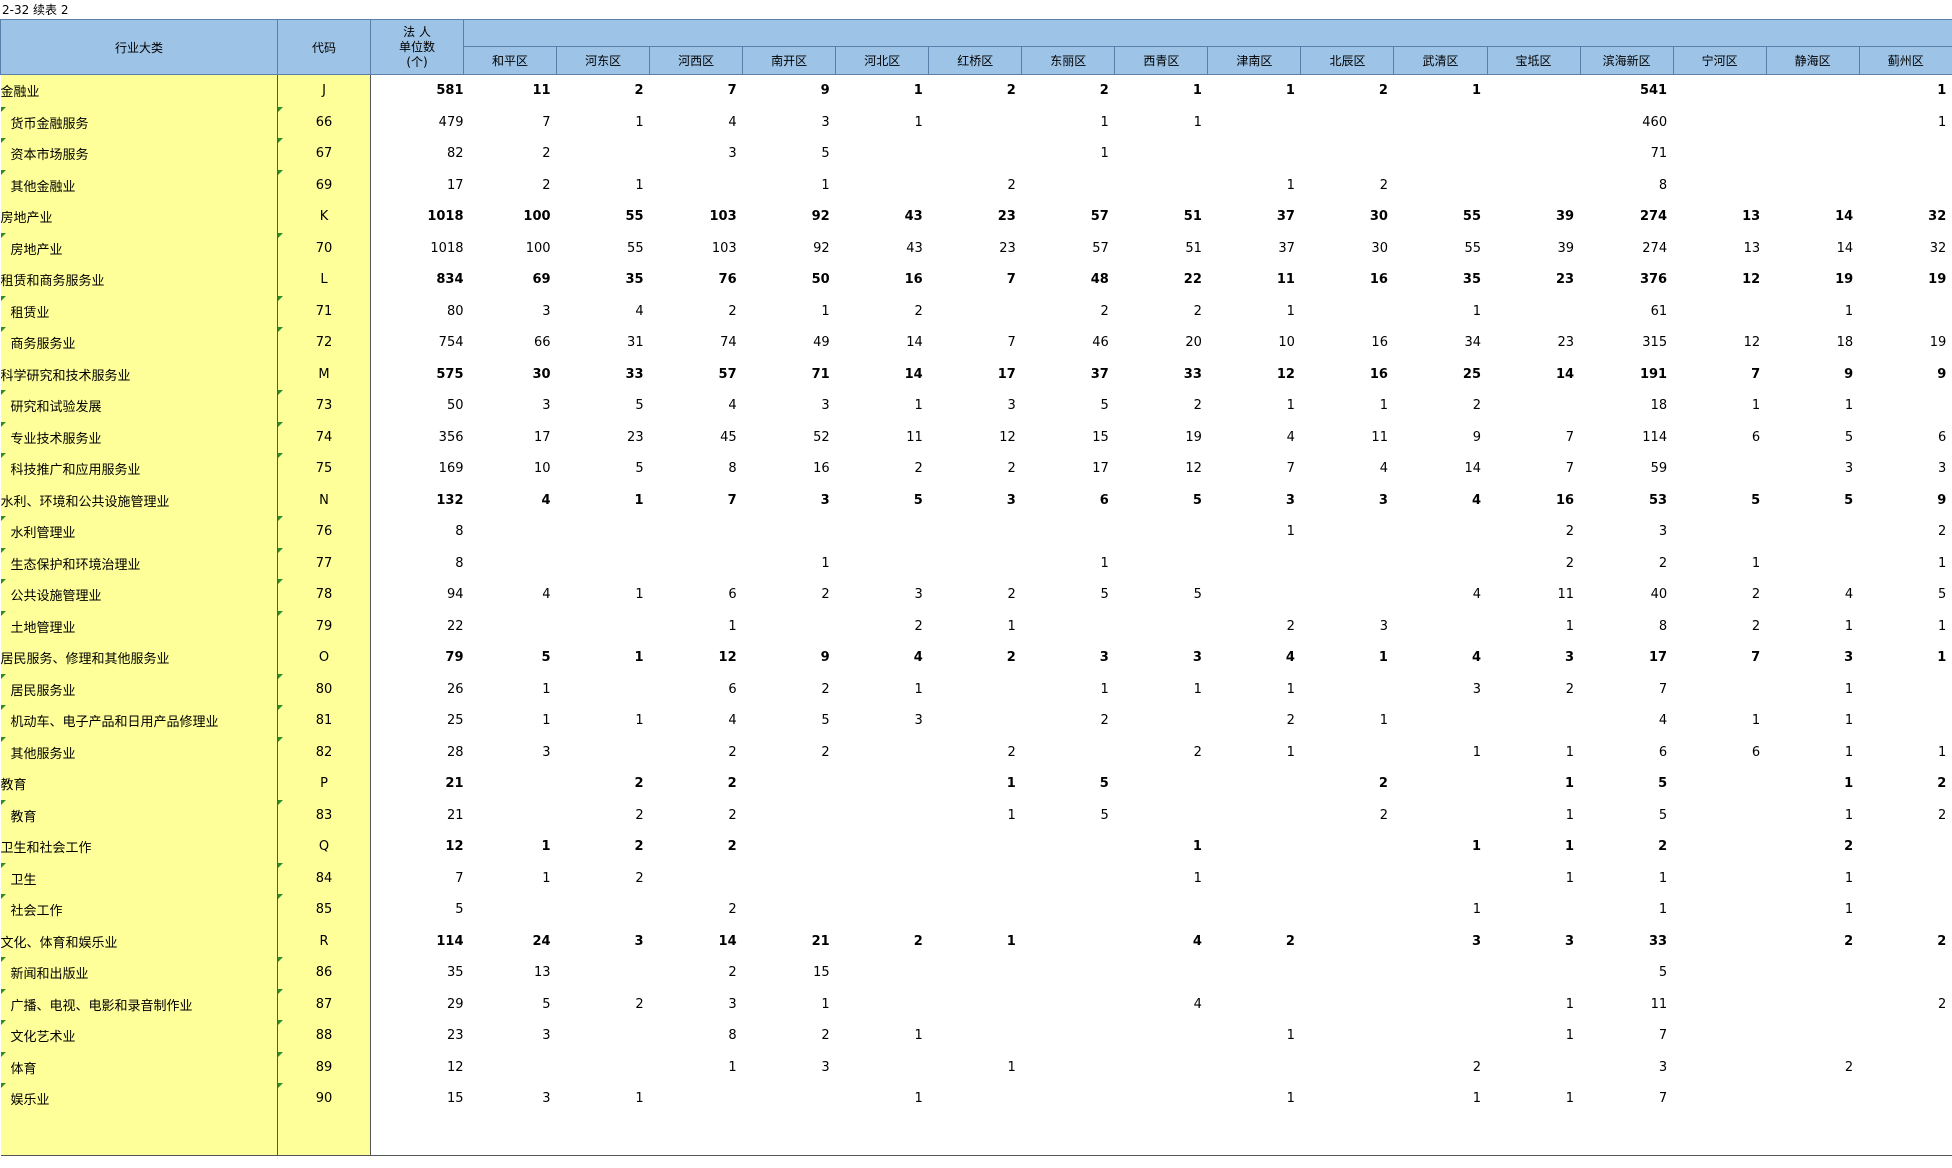  Describe the element at coordinates (1440, 343) in the screenshot. I see `district-value-cell: 34` at that location.